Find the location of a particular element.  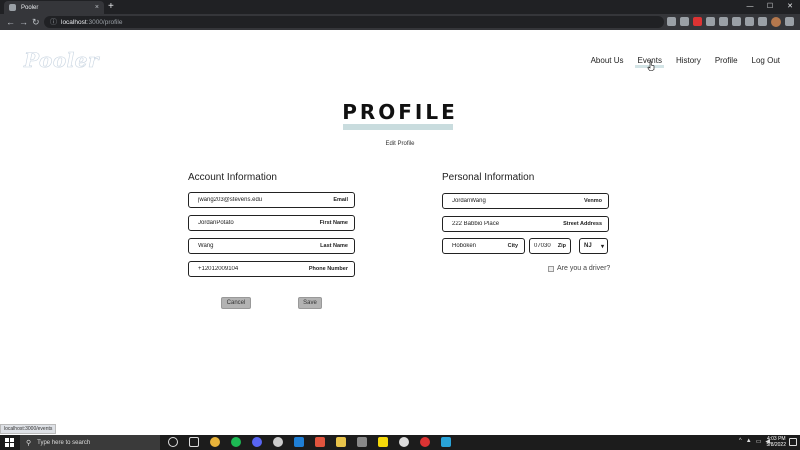

url-text: localhost:3000/profile is located at coordinates (91, 22).